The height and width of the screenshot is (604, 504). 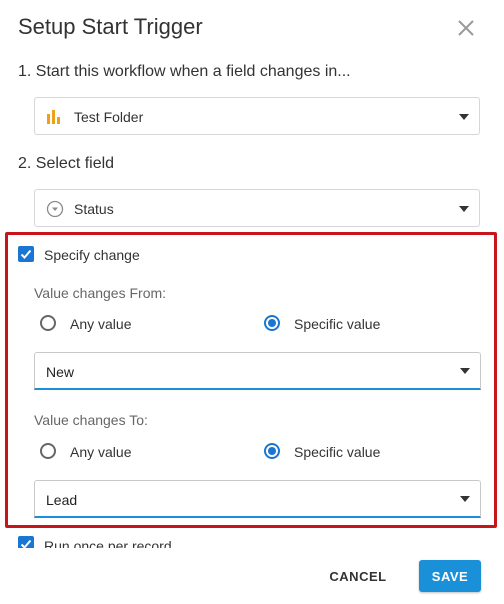 I want to click on close-icon, so click(x=466, y=28).